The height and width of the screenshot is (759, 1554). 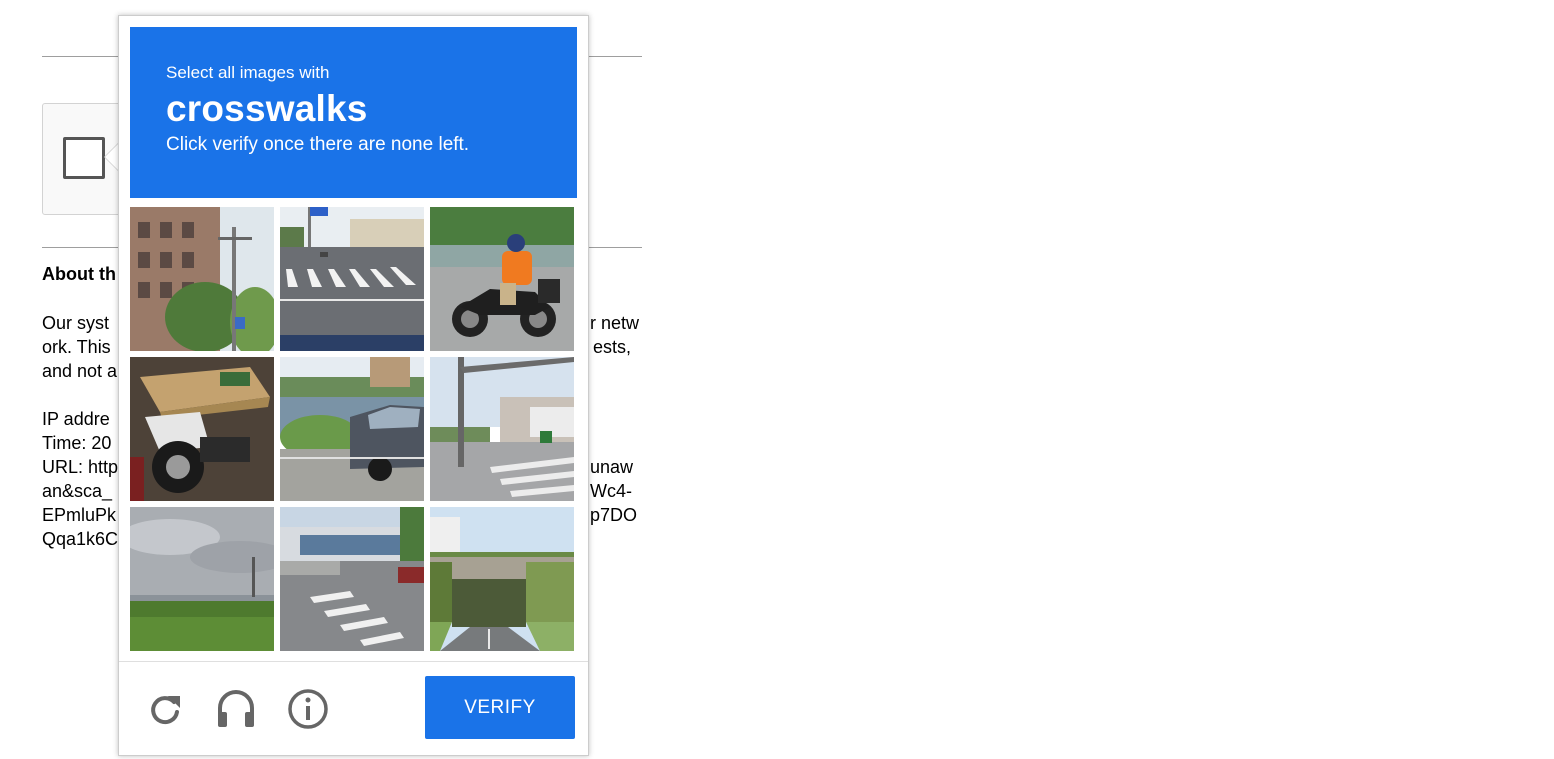 I want to click on tile-7-image, so click(x=202, y=579).